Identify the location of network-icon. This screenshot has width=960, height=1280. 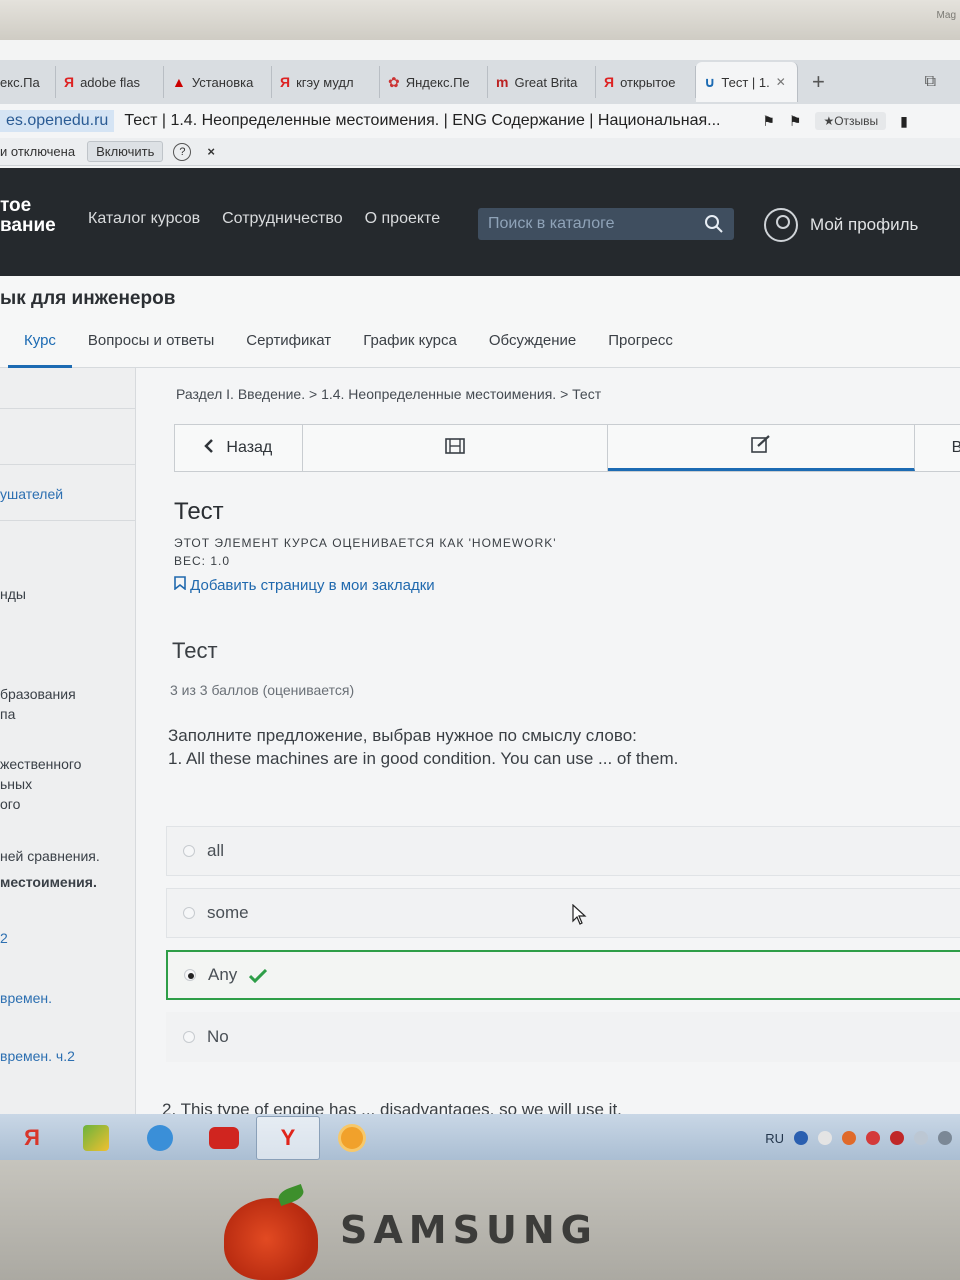
(945, 1138).